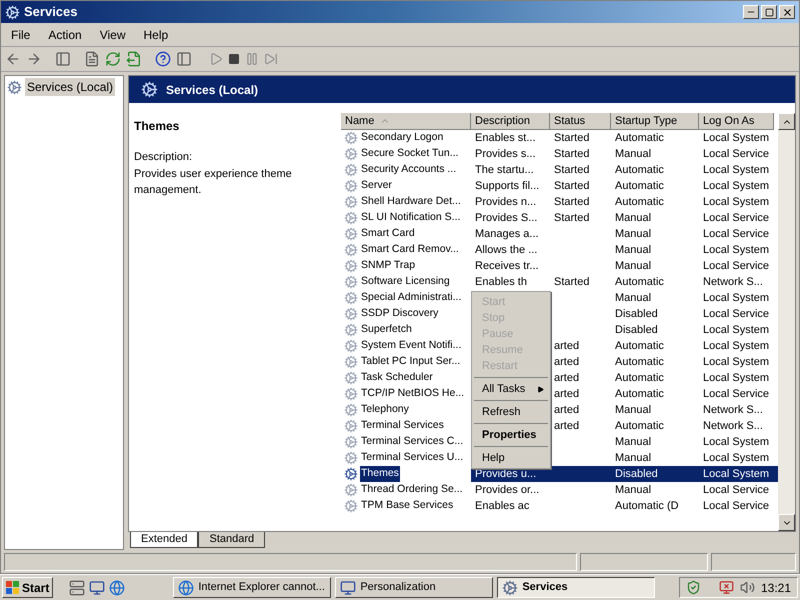 The image size is (800, 600). I want to click on list-icon, so click(92, 59).